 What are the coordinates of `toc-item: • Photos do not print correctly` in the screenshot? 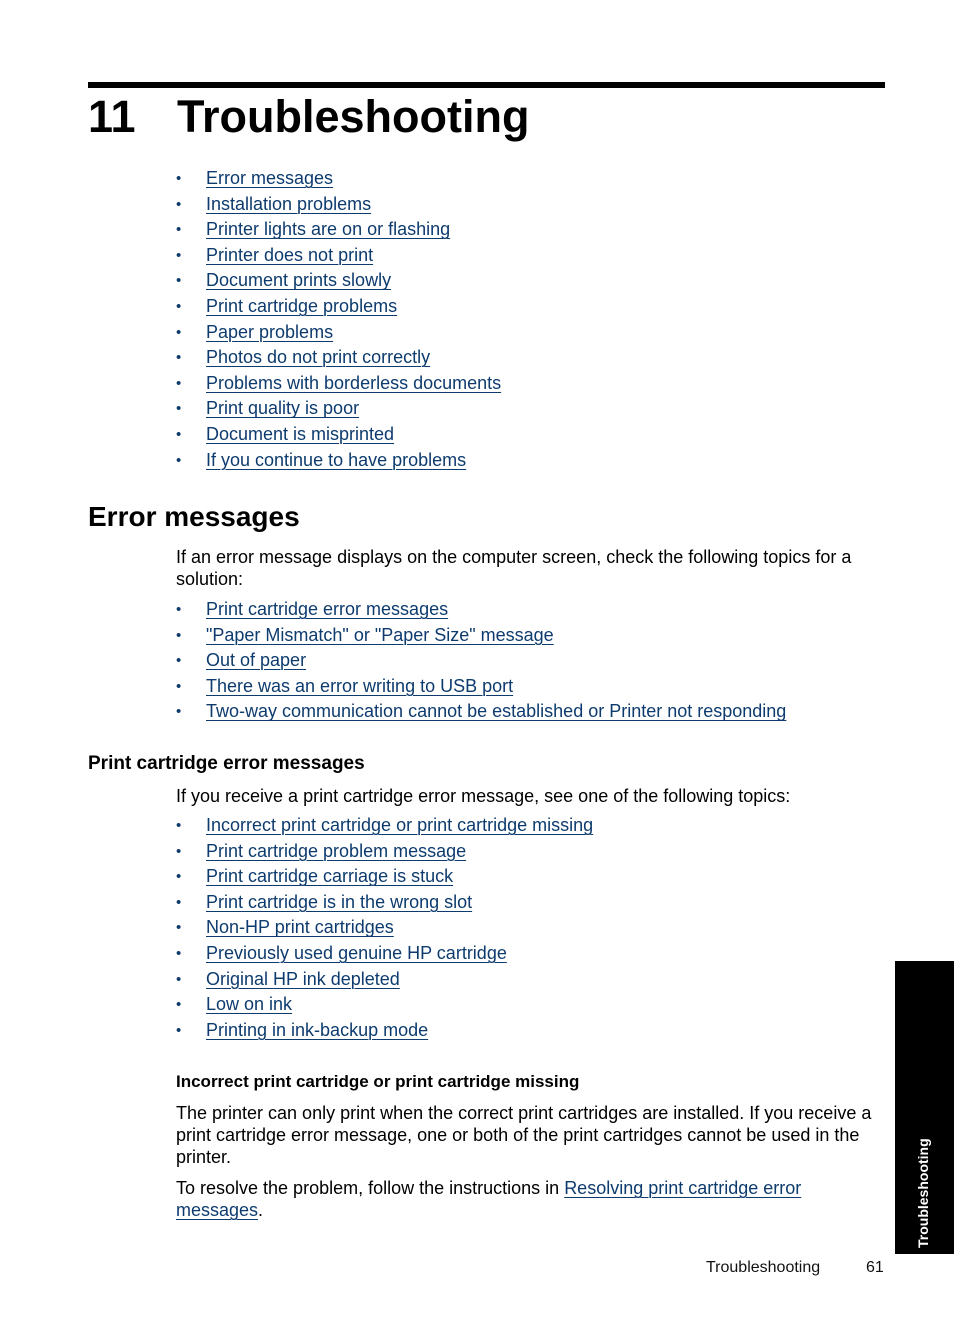 It's located at (338, 358).